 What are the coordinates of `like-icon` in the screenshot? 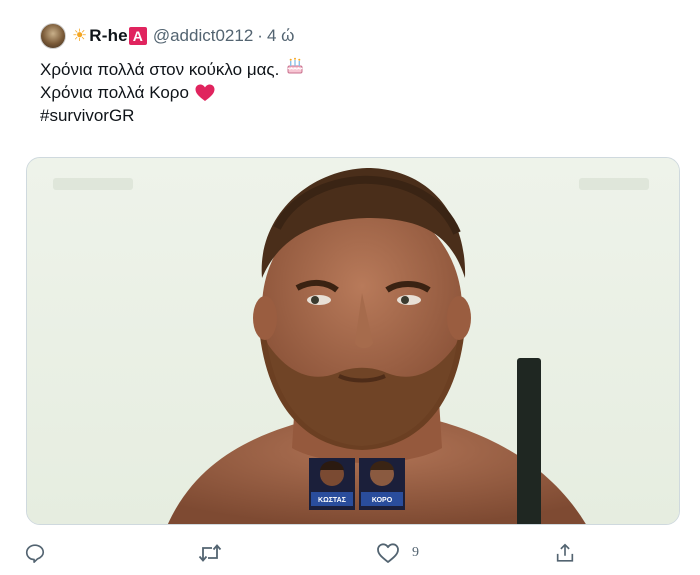 It's located at (388, 553).